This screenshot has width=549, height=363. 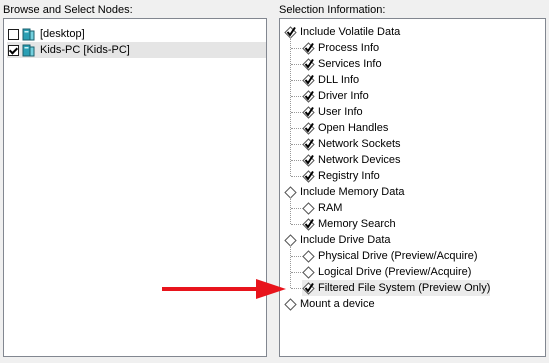 What do you see at coordinates (343, 96) in the screenshot?
I see `tree-item-label: Driver Info` at bounding box center [343, 96].